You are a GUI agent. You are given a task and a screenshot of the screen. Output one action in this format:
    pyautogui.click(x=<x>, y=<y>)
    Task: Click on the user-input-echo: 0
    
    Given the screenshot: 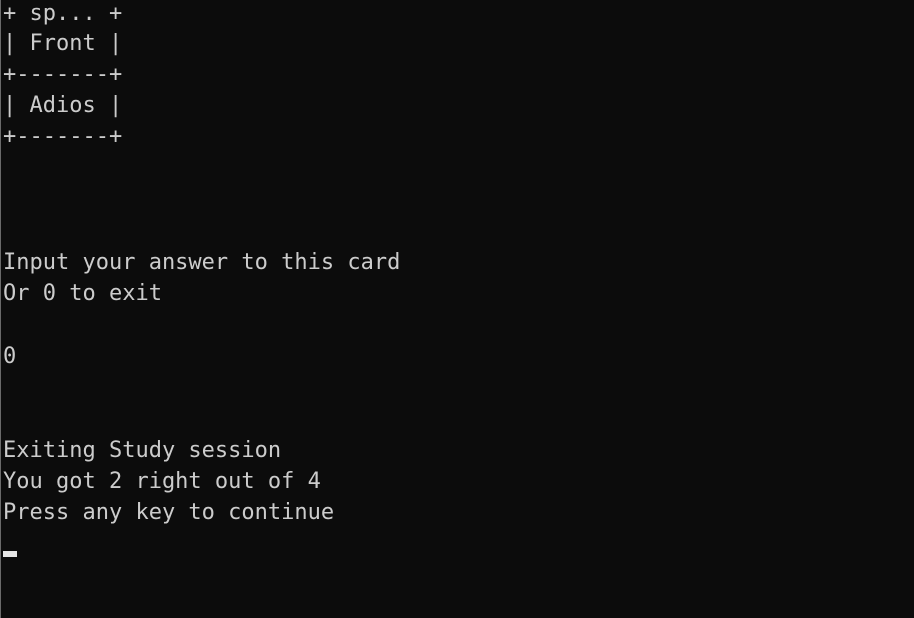 What is the action you would take?
    pyautogui.click(x=10, y=356)
    